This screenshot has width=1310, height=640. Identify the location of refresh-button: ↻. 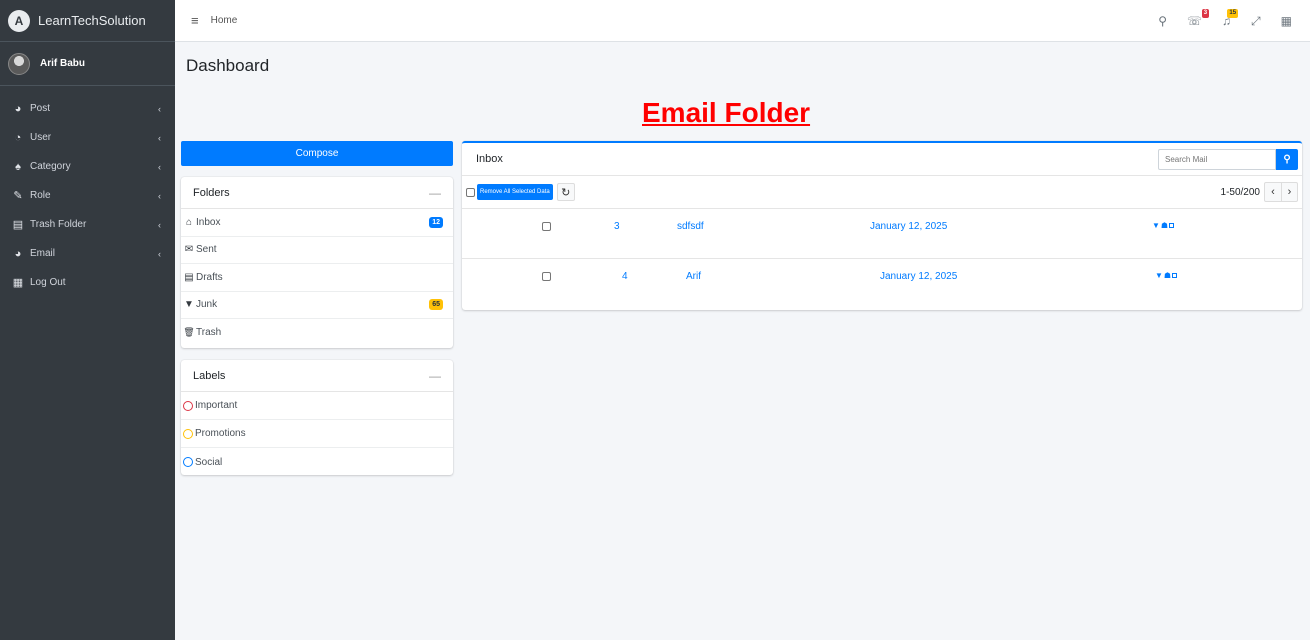
(565, 192).